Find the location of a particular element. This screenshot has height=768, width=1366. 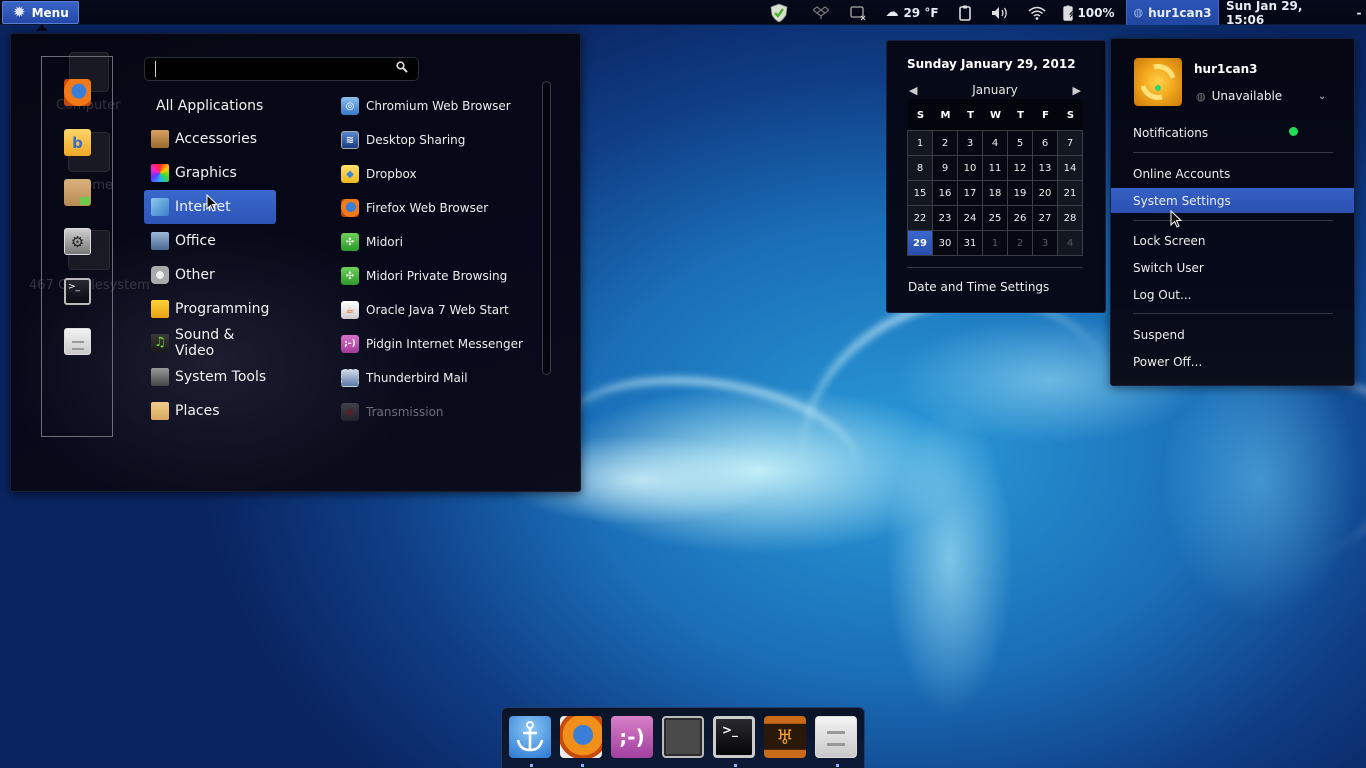

battery-indicator: 100% is located at coordinates (1089, 12).